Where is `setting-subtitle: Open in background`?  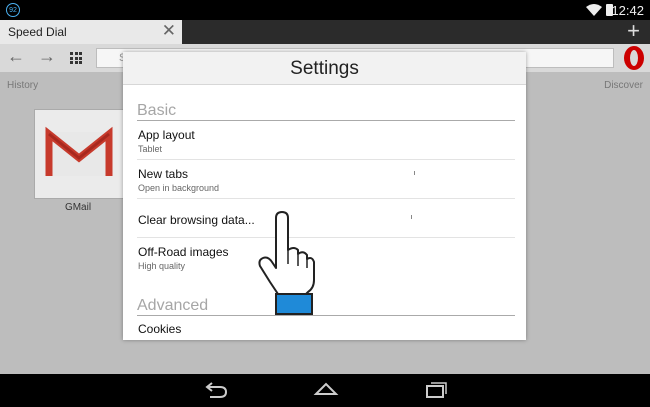 setting-subtitle: Open in background is located at coordinates (179, 188).